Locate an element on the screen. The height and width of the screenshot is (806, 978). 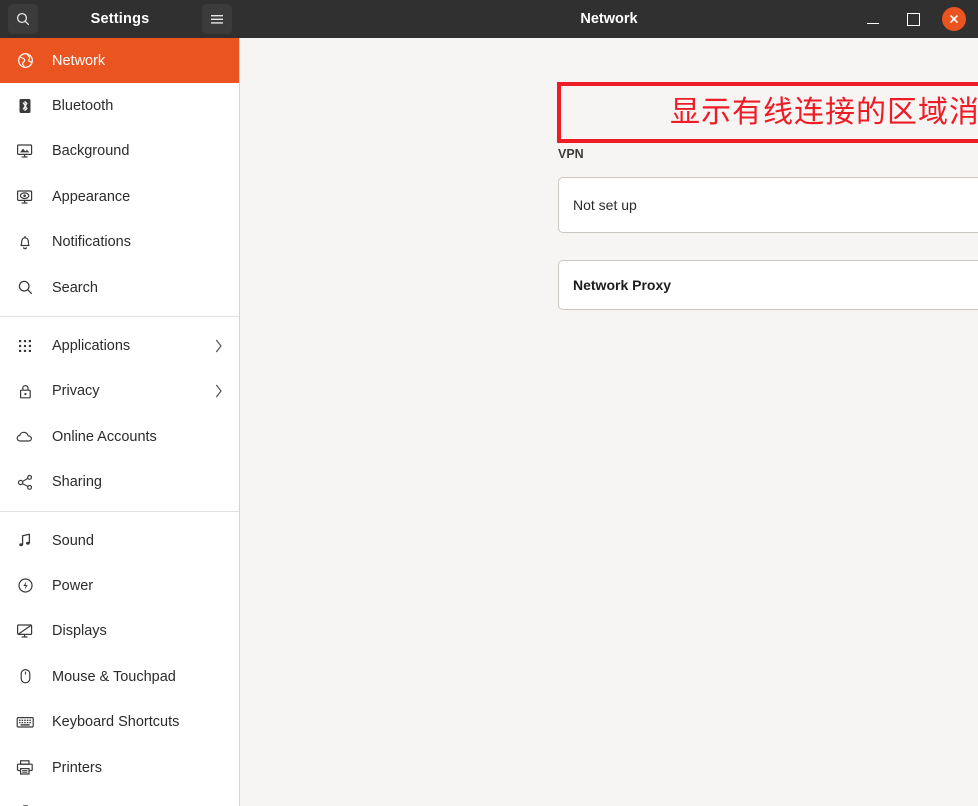
display-icon is located at coordinates (25, 631).